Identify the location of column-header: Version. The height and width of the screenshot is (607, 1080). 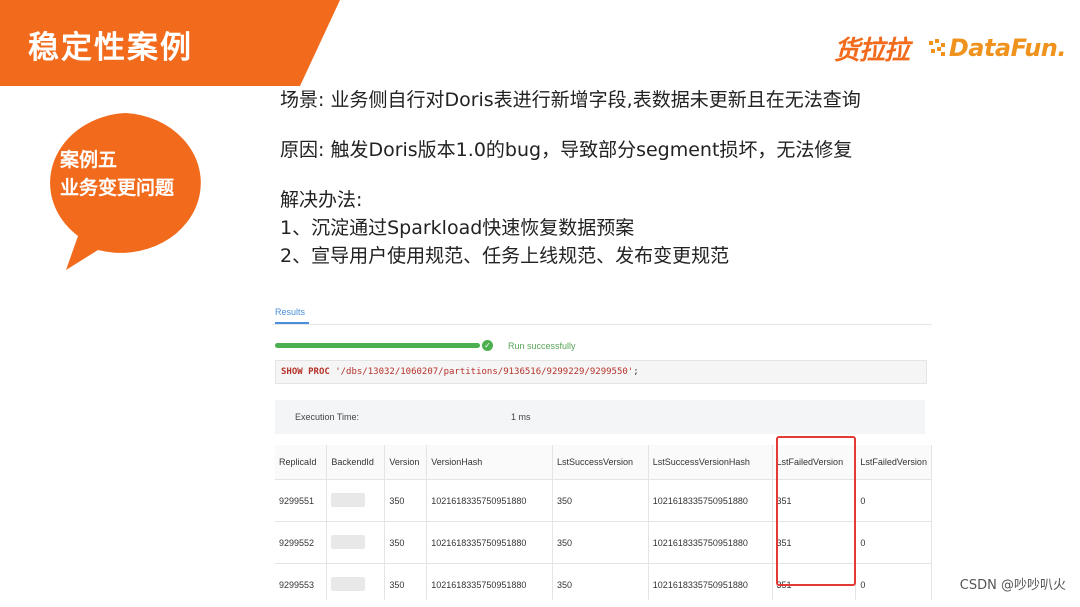
(406, 462).